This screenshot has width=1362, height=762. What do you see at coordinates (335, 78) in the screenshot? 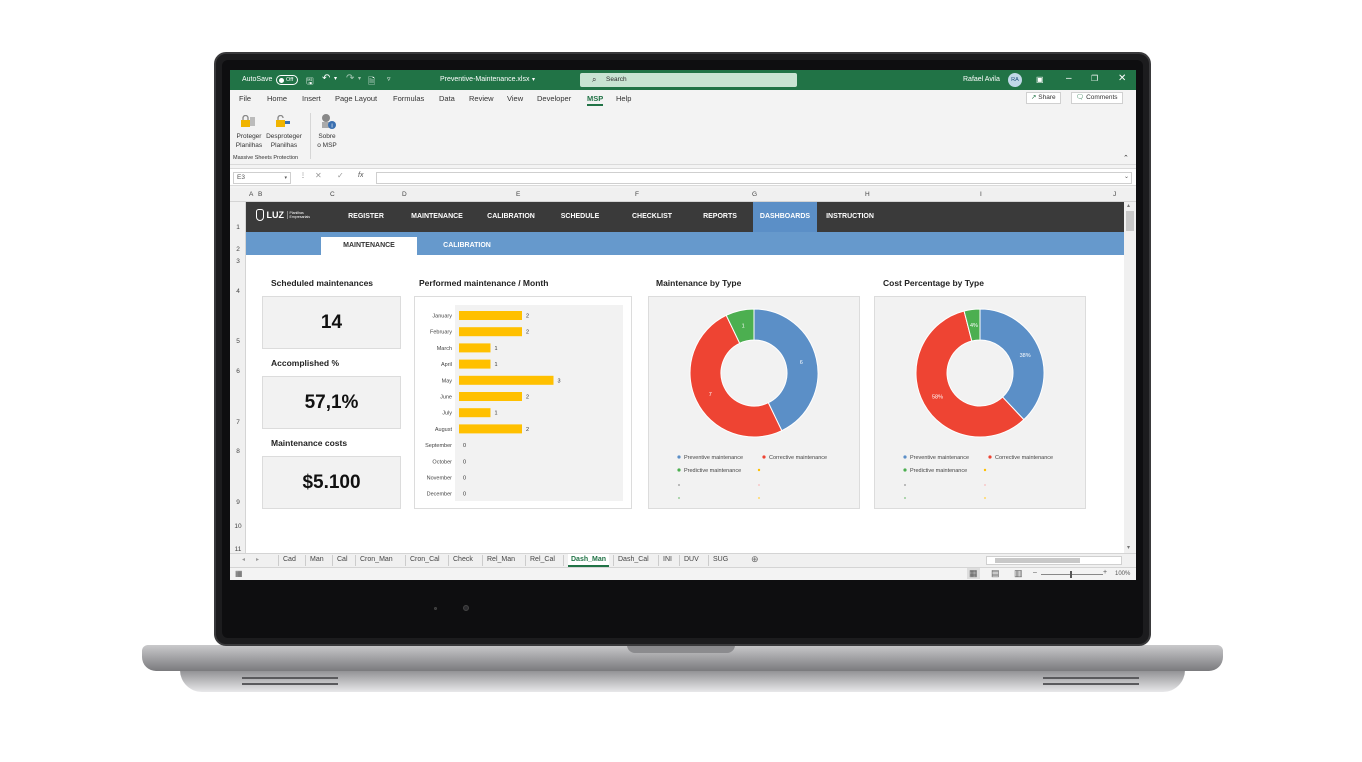
I see `undo-dropdown-icon: ▾` at bounding box center [335, 78].